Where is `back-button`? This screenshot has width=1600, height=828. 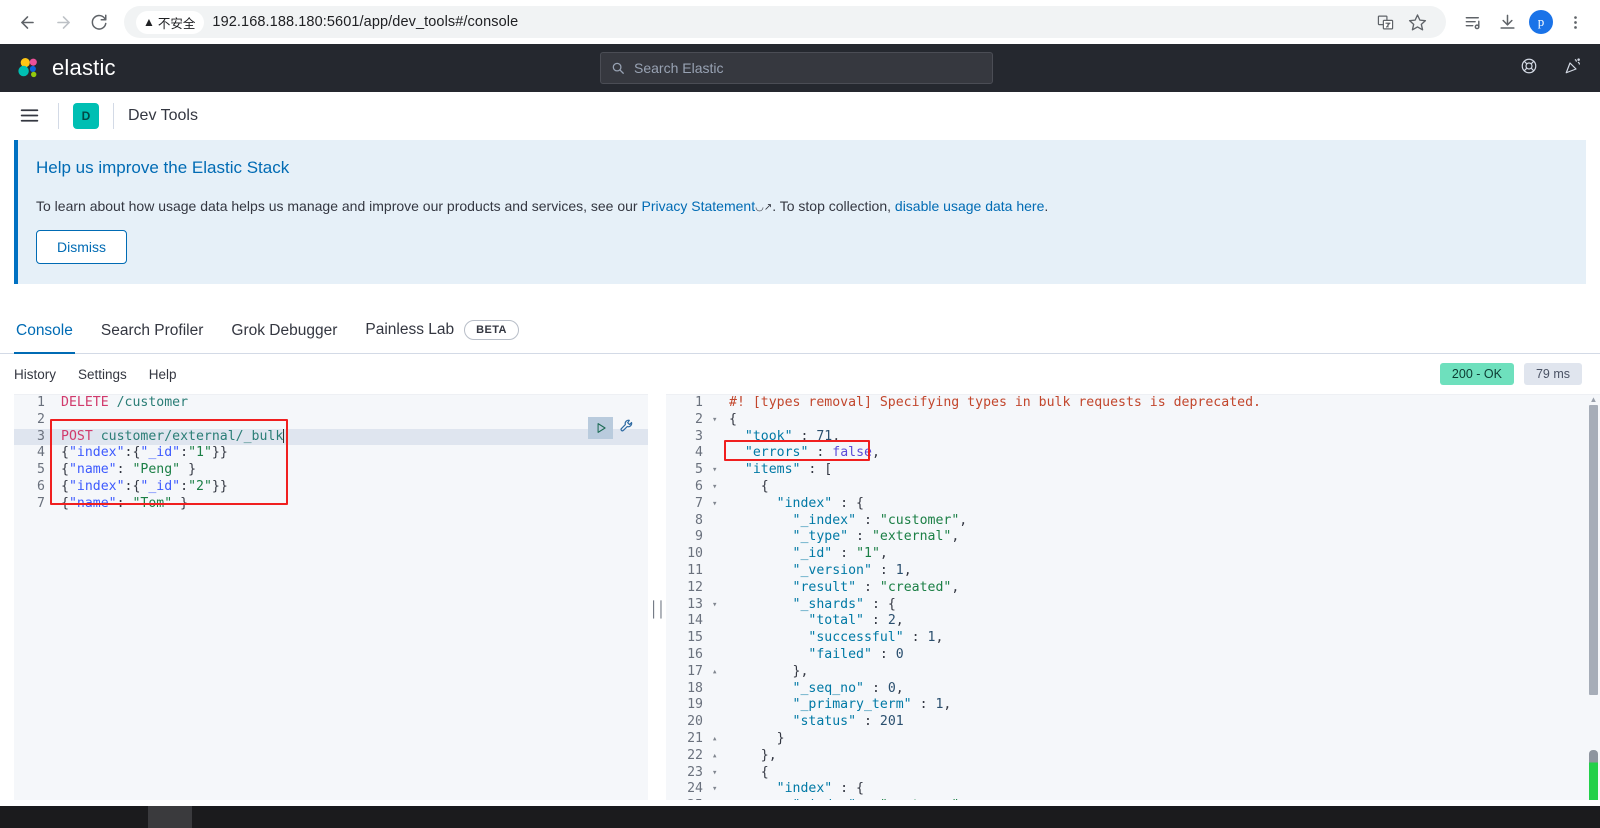 back-button is located at coordinates (27, 22).